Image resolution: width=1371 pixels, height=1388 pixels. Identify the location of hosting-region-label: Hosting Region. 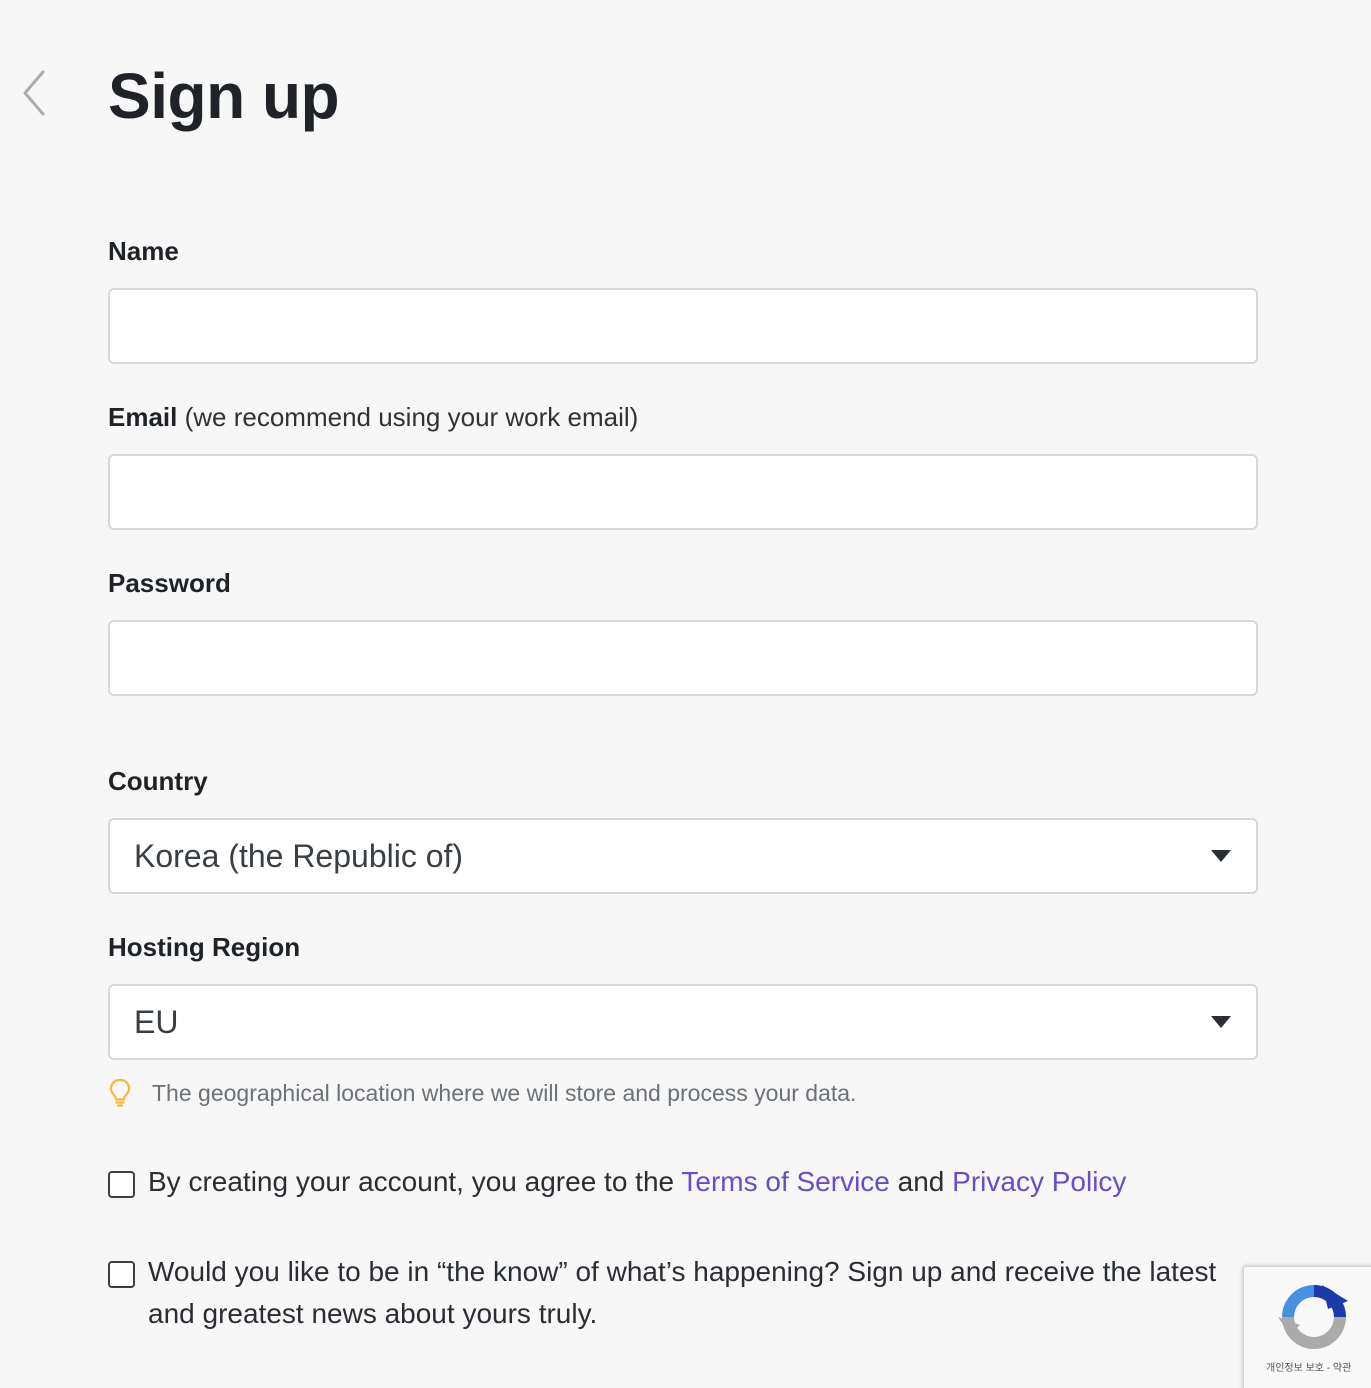
(204, 947).